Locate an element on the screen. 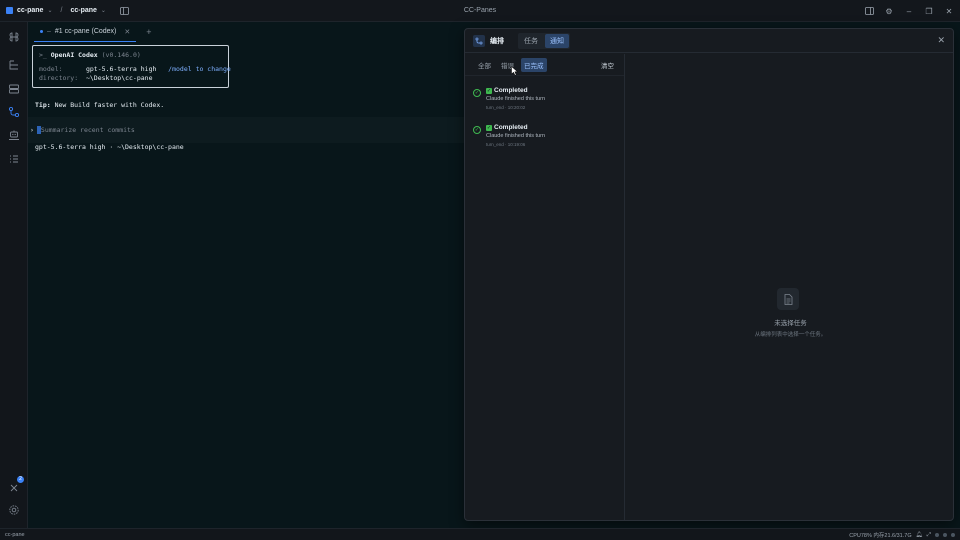 The width and height of the screenshot is (960, 540). prompt-input: › Summarize recent commits is located at coordinates (246, 130).